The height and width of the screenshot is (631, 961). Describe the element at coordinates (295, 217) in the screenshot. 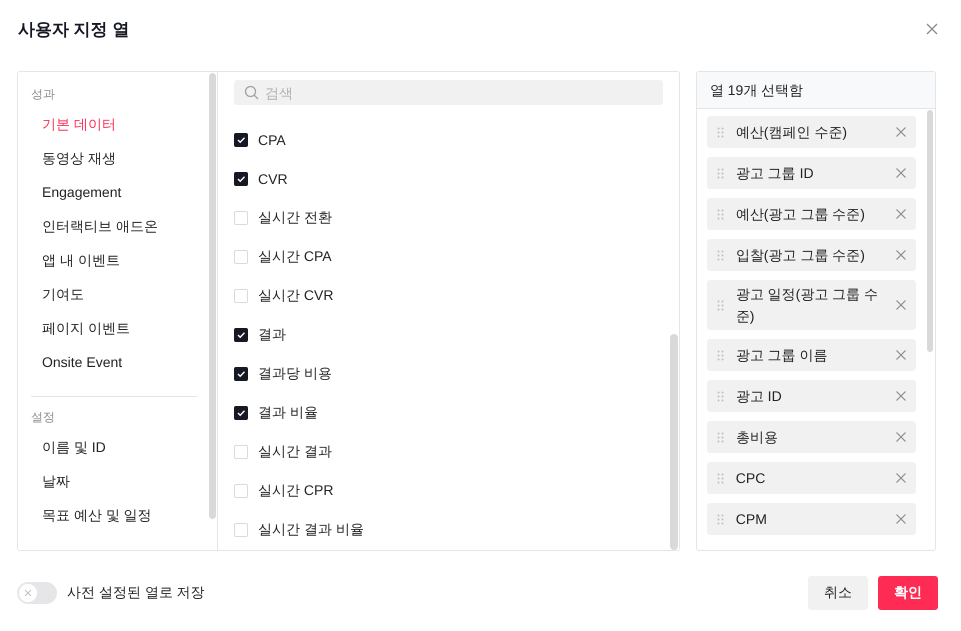

I see `metric-label: 실시간 전환` at that location.